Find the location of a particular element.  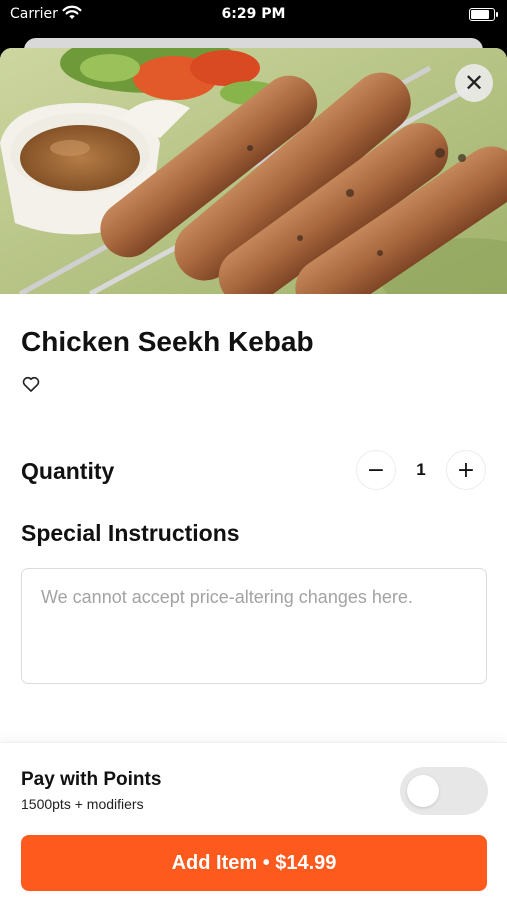

add-item-button: Add Item • $14.99 is located at coordinates (254, 863).